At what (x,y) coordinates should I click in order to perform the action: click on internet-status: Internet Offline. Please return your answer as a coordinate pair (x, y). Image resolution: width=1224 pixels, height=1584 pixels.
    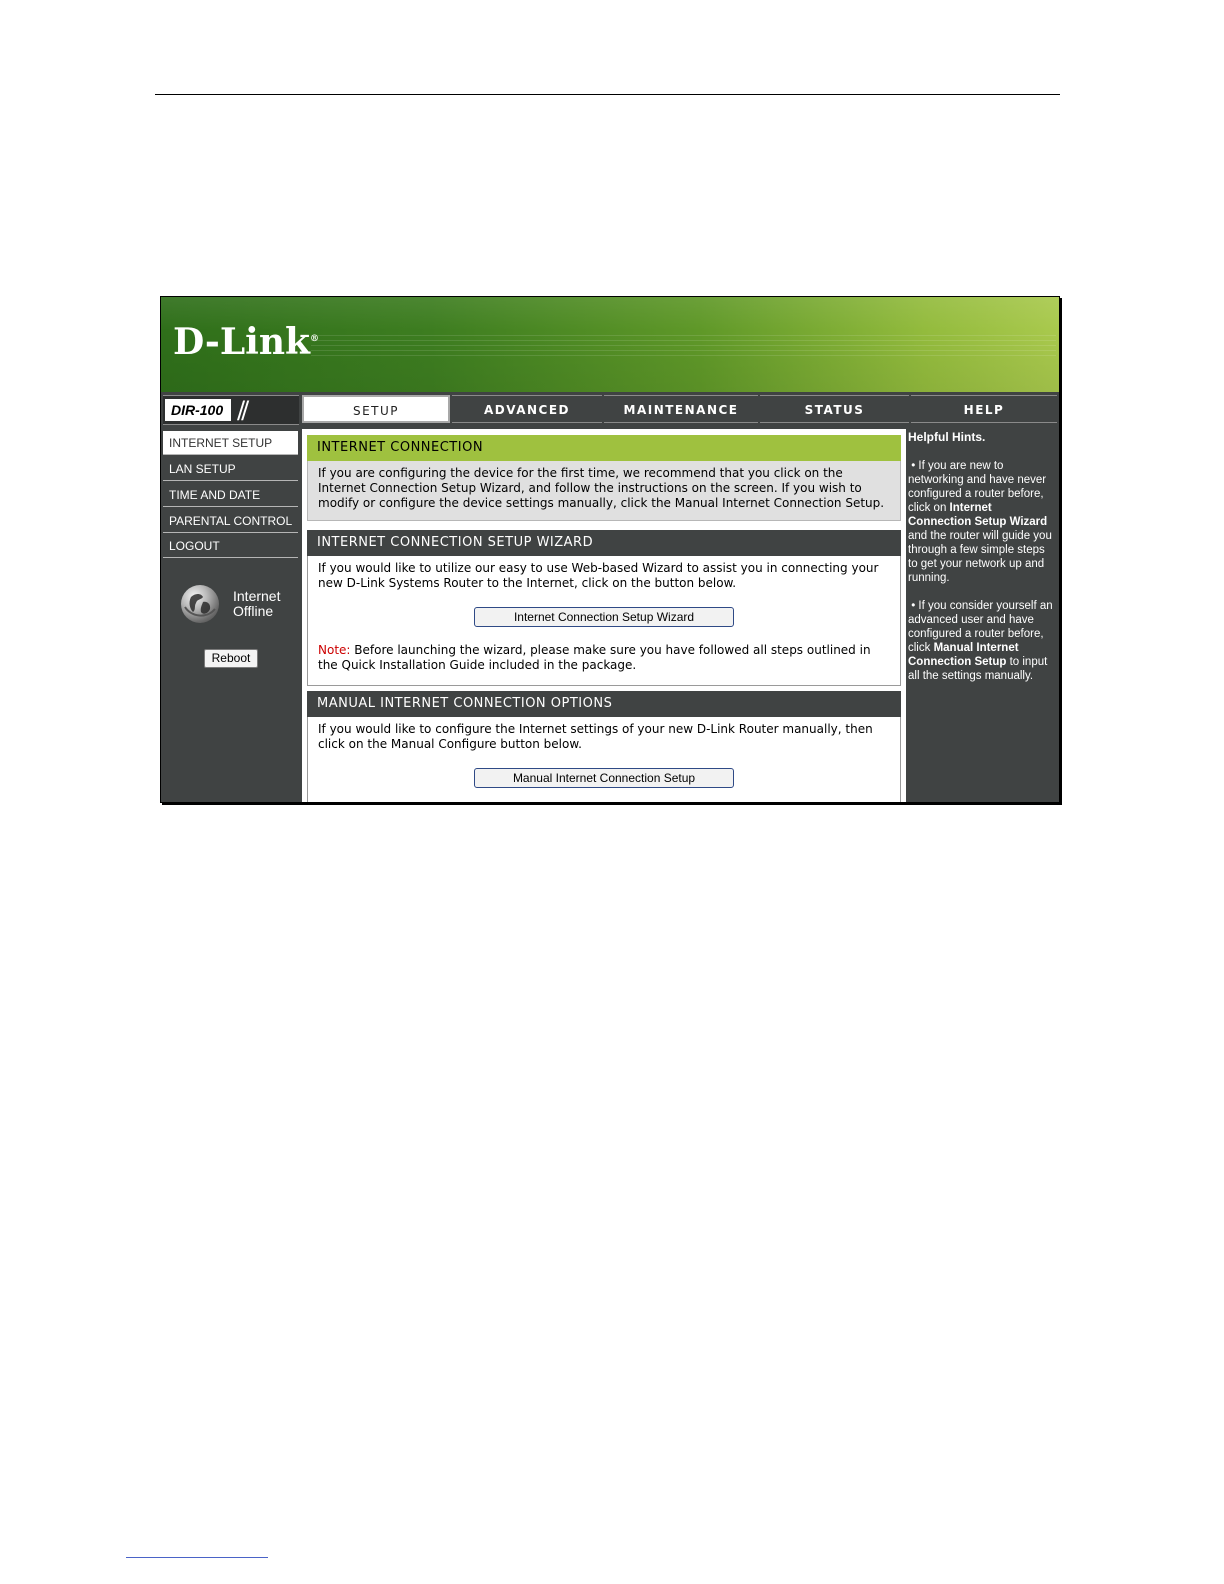
    Looking at the image, I should click on (256, 604).